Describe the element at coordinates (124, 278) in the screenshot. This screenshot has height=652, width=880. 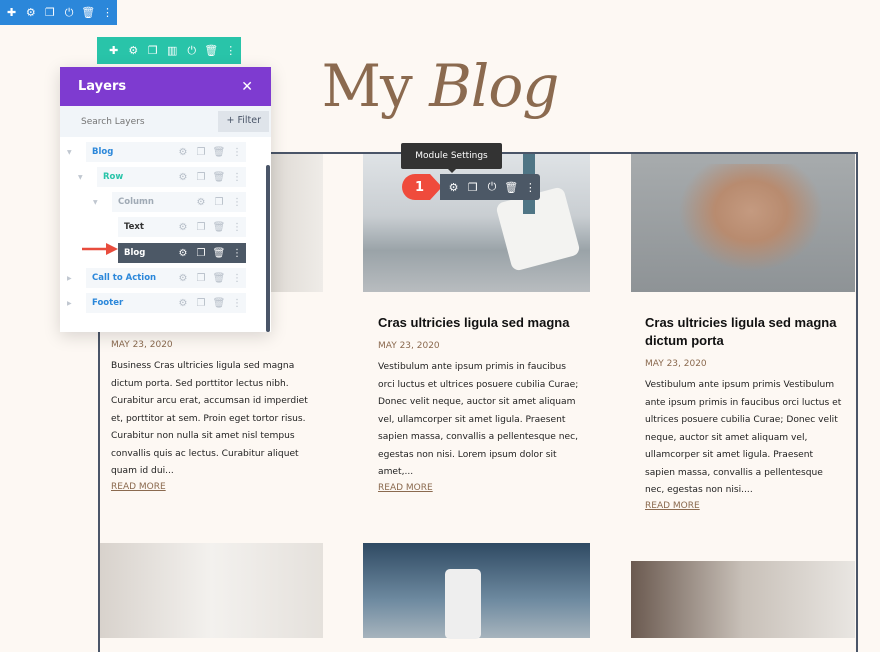
I see `layer-label: Call to Action` at that location.